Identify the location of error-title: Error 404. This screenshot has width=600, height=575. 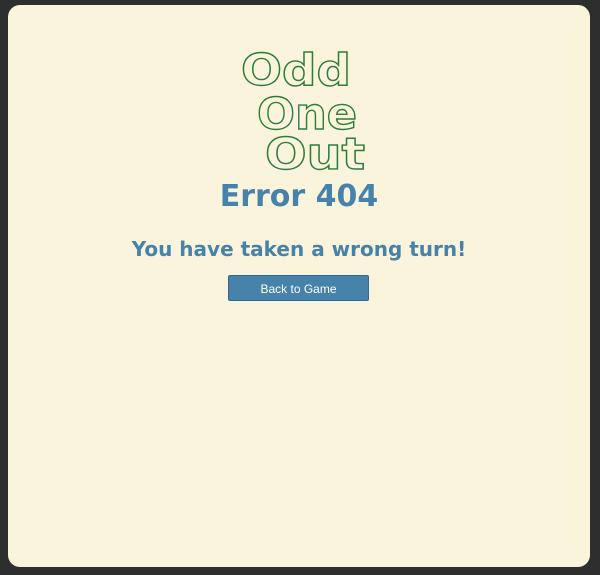
(299, 196).